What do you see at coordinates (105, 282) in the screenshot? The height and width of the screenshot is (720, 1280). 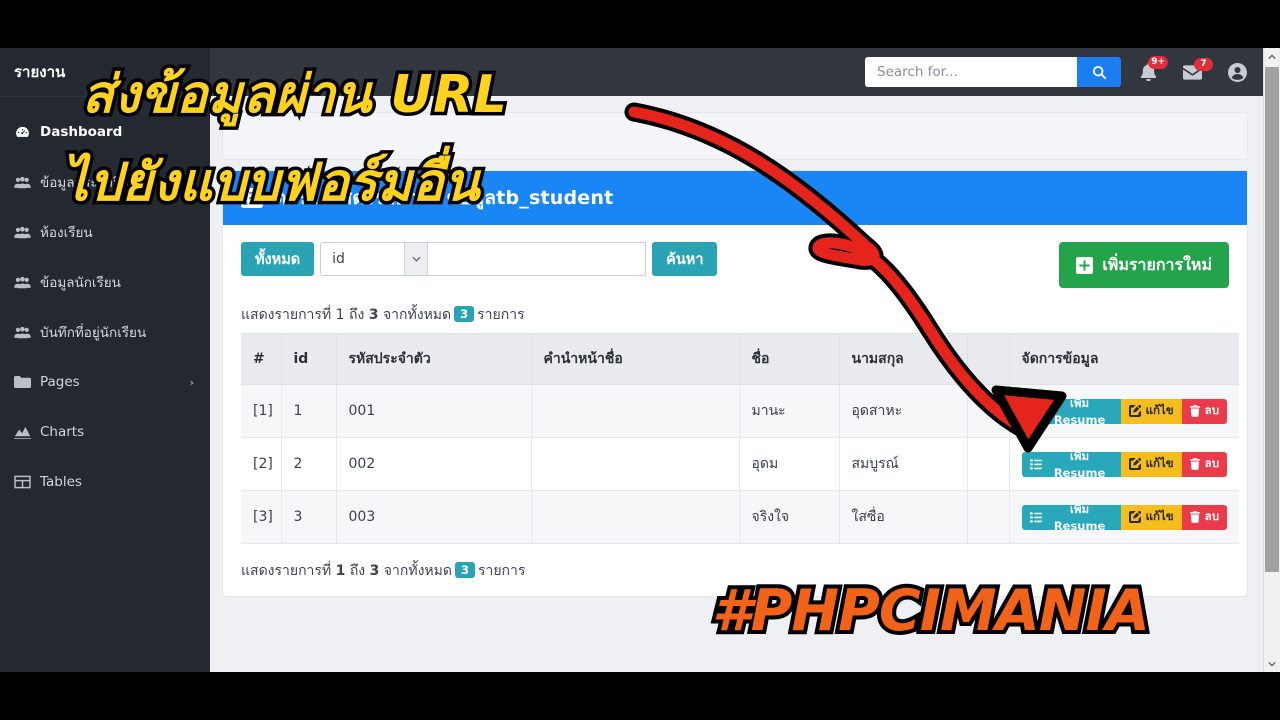 I see `sidebar-item-student-data: ข้อมูลนักเรียน` at bounding box center [105, 282].